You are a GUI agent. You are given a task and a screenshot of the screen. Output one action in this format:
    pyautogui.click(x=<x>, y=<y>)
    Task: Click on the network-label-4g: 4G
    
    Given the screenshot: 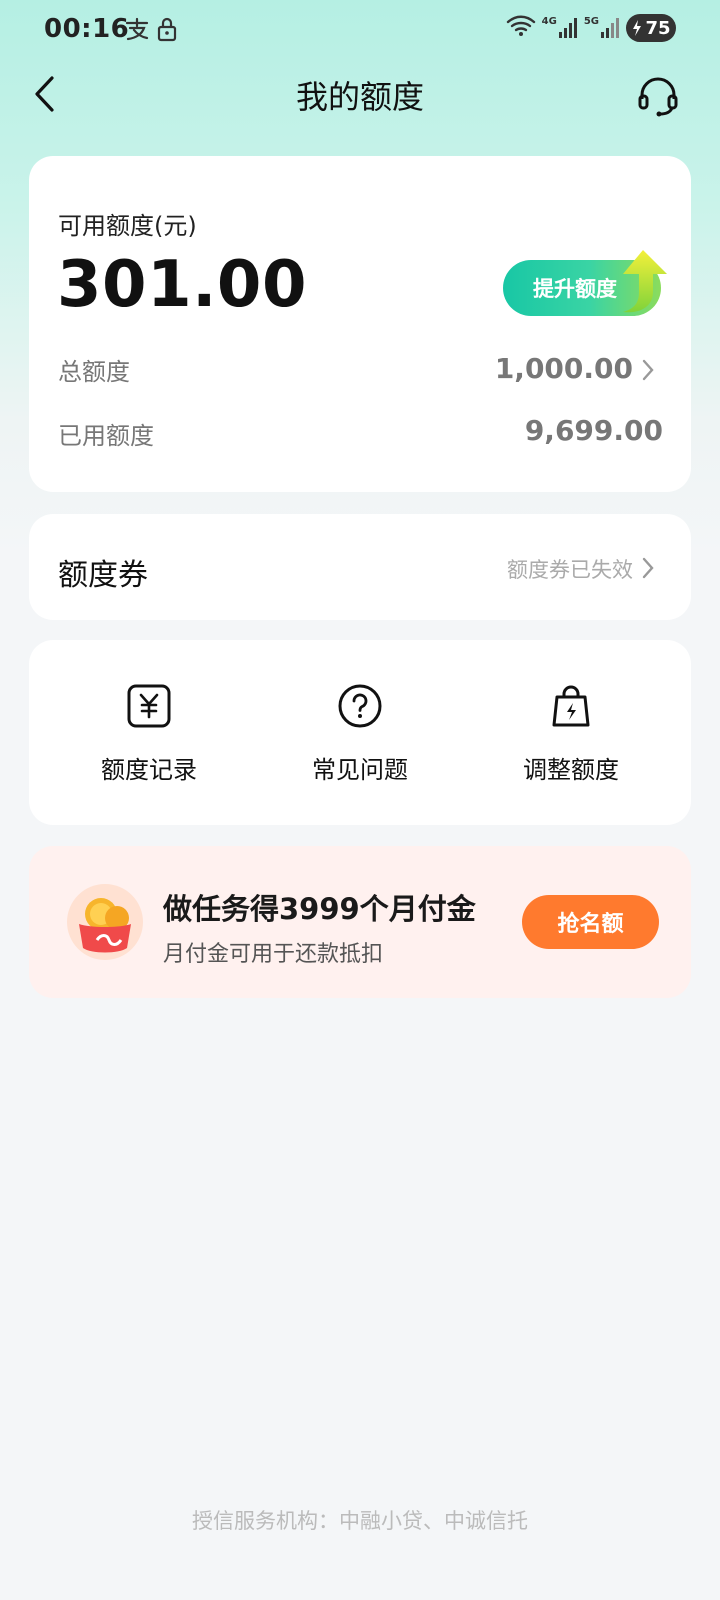 What is the action you would take?
    pyautogui.click(x=549, y=21)
    